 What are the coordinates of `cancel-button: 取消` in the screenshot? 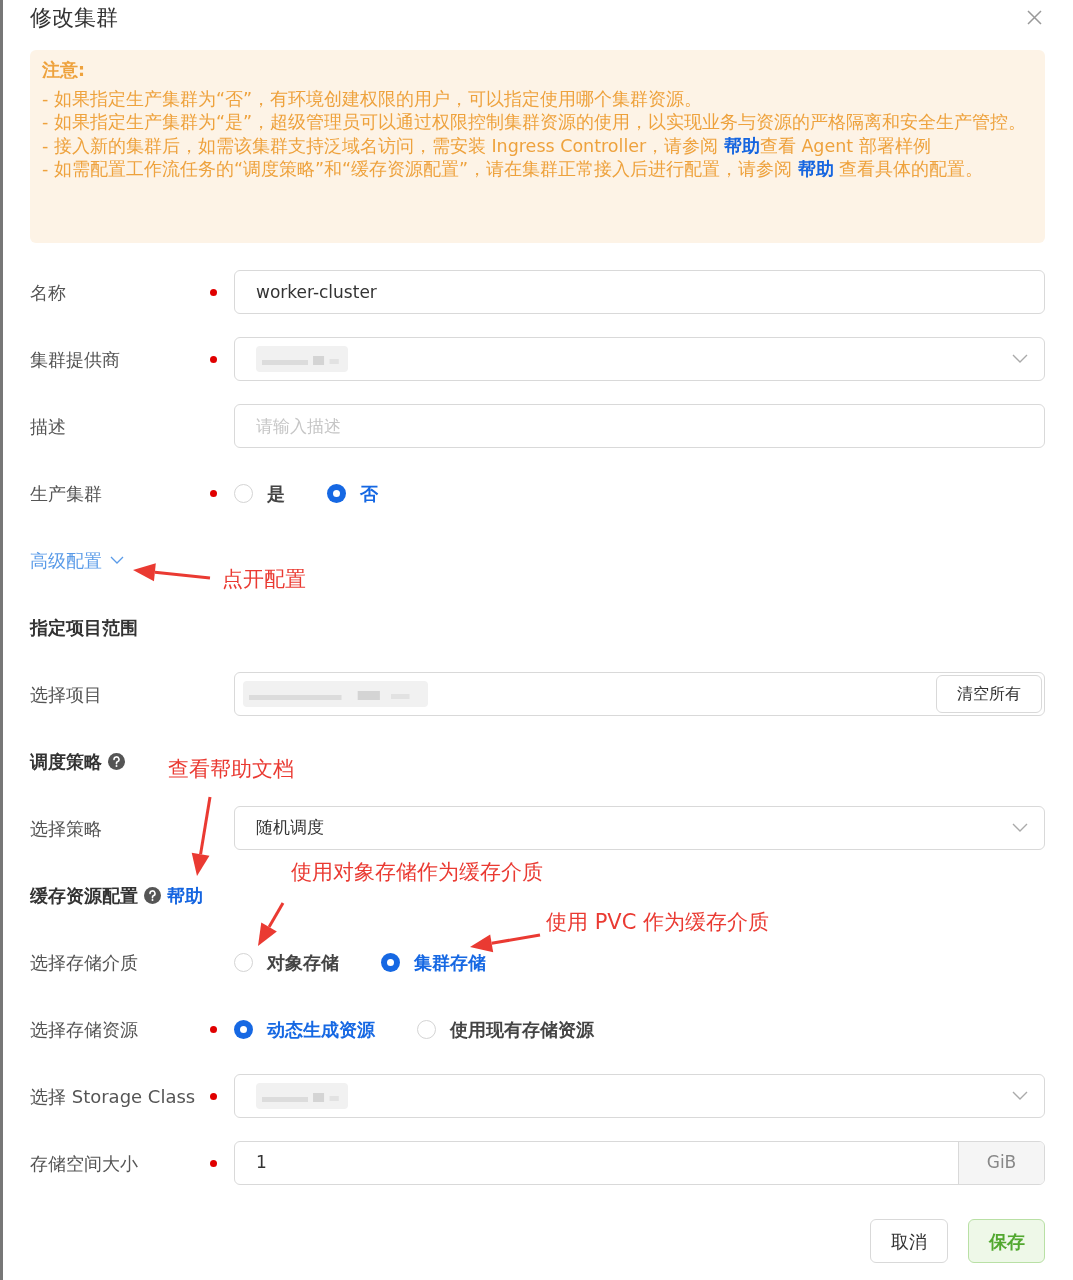 It's located at (909, 1241).